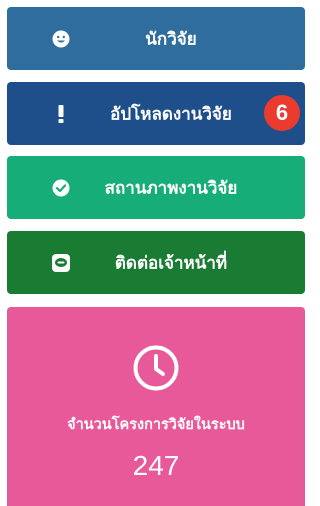  I want to click on research-status-button: สถานภาพงานวิจัย, so click(156, 187).